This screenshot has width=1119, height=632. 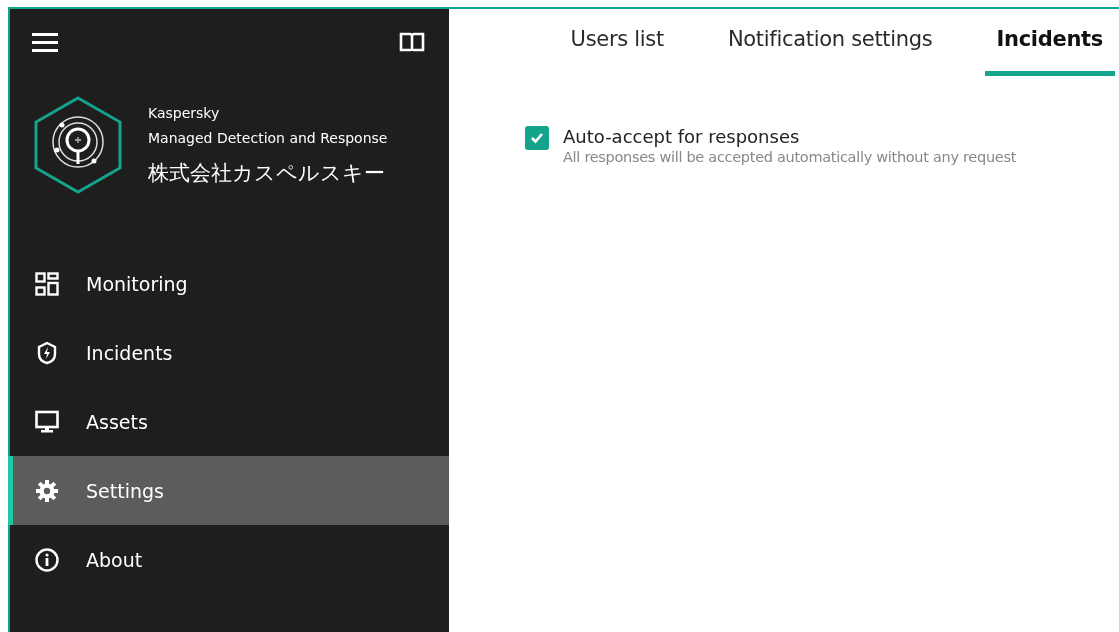 What do you see at coordinates (47, 490) in the screenshot?
I see `settings-icon` at bounding box center [47, 490].